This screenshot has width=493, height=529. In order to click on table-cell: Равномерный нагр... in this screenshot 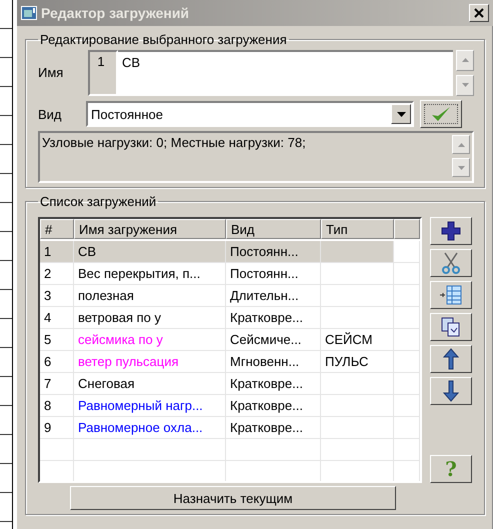, I will do `click(150, 406)`.